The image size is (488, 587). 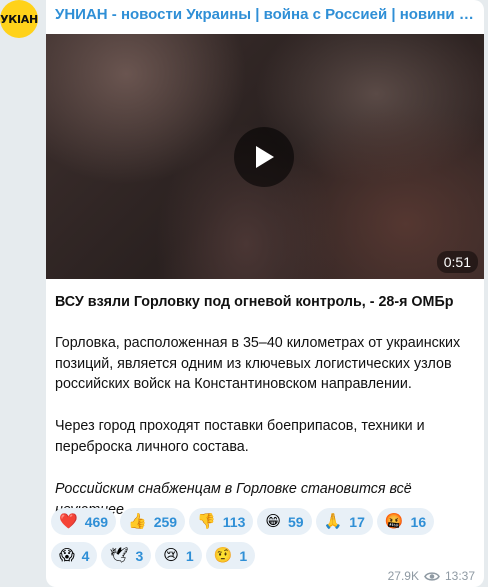 I want to click on thumbs-down-icon: 👎, so click(x=206, y=521).